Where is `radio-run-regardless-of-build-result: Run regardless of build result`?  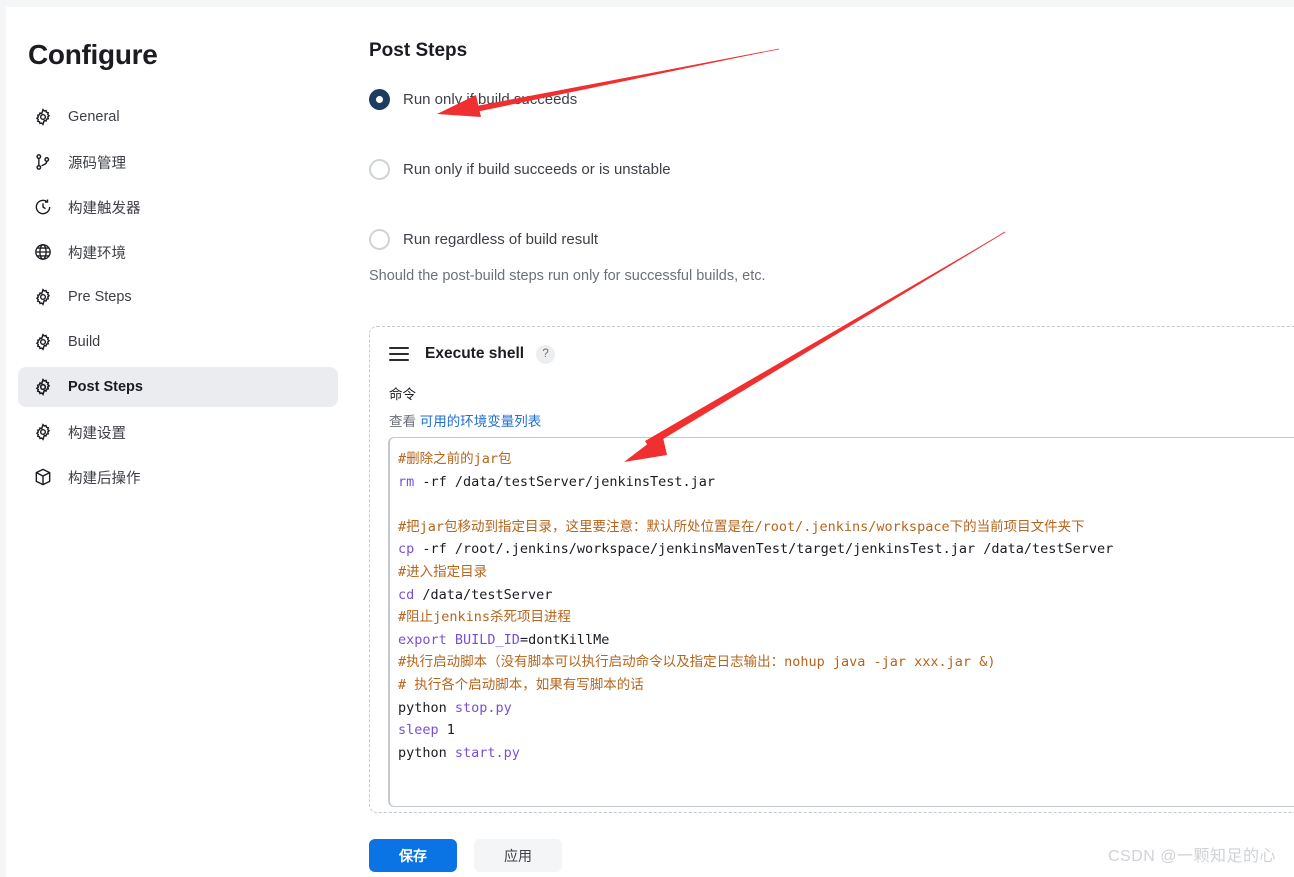
radio-run-regardless-of-build-result: Run regardless of build result is located at coordinates (831, 239).